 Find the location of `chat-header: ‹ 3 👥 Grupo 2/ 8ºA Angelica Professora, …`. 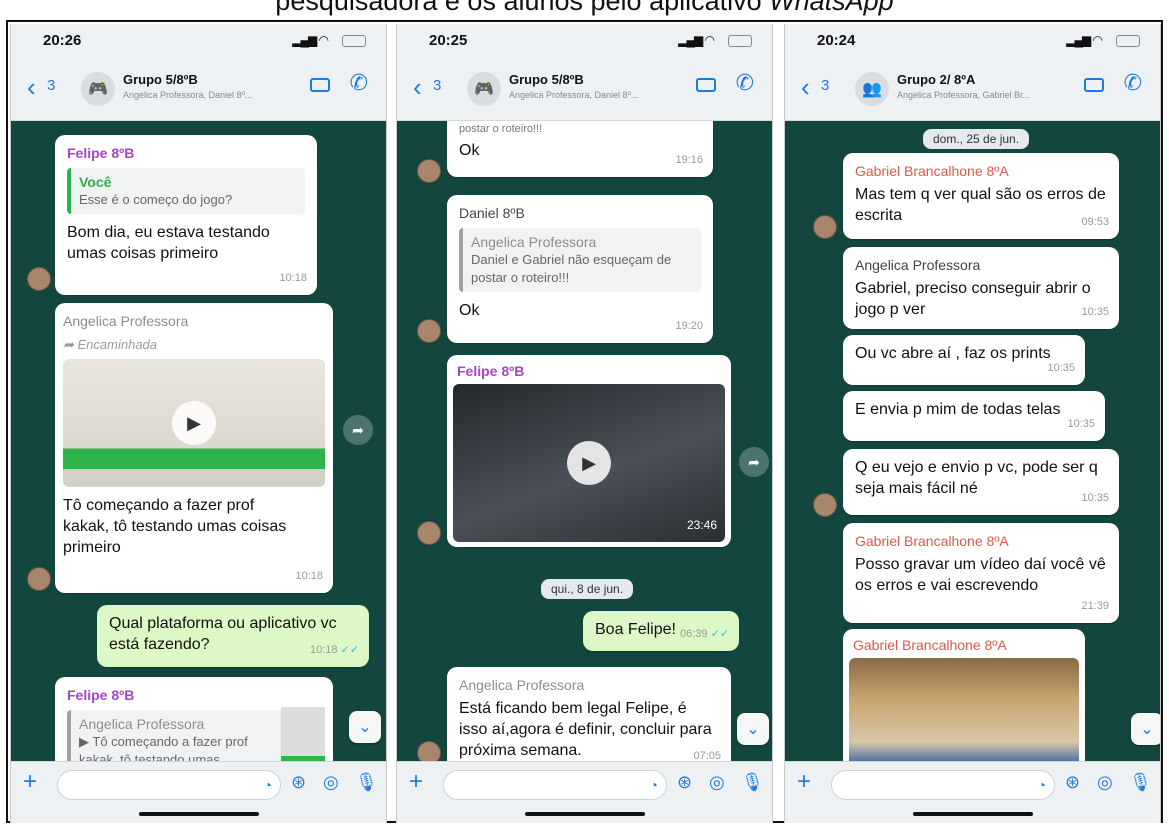

chat-header: ‹ 3 👥 Grupo 2/ 8ºA Angelica Professora, … is located at coordinates (972, 89).